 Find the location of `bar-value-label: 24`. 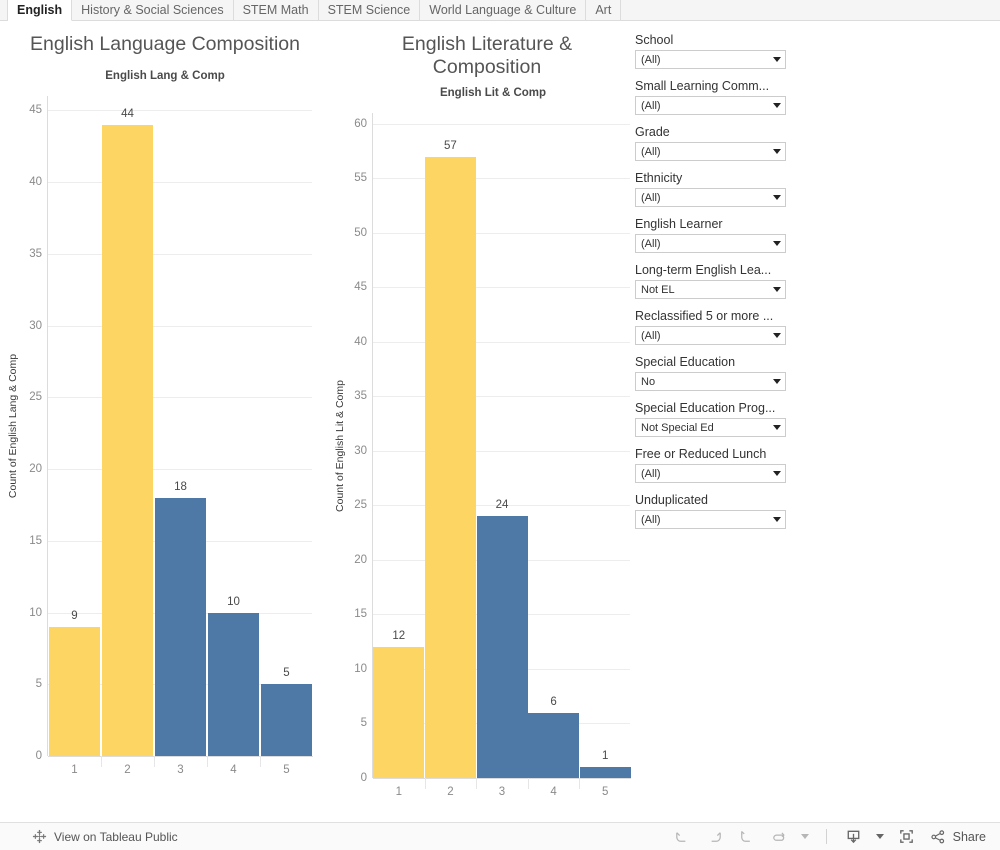

bar-value-label: 24 is located at coordinates (502, 505).